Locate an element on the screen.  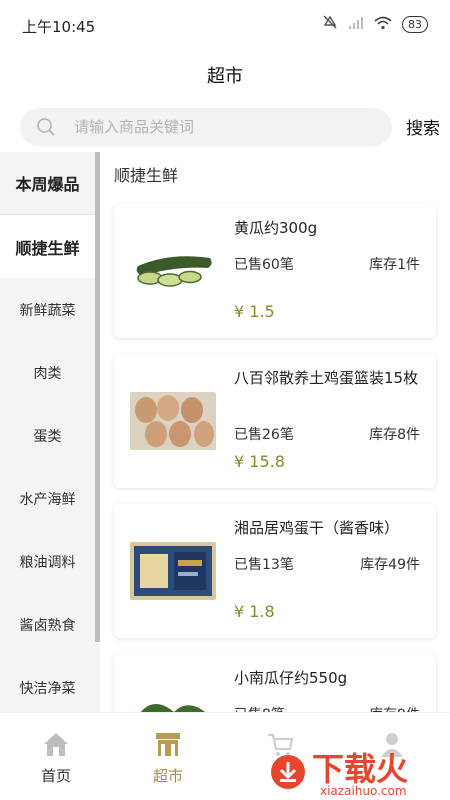
sidebar-item-label: 酱卤熟食 is located at coordinates (47, 625).